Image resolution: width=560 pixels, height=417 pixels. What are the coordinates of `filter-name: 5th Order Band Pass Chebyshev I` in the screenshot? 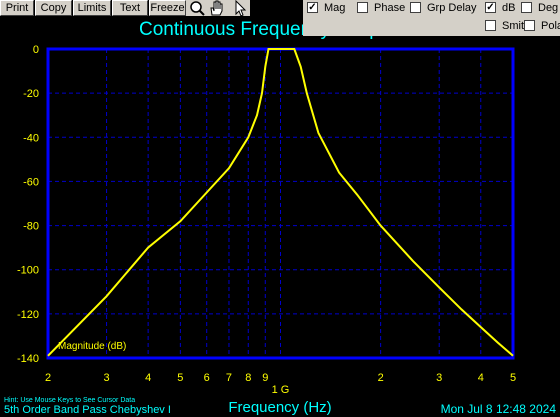 It's located at (87, 410).